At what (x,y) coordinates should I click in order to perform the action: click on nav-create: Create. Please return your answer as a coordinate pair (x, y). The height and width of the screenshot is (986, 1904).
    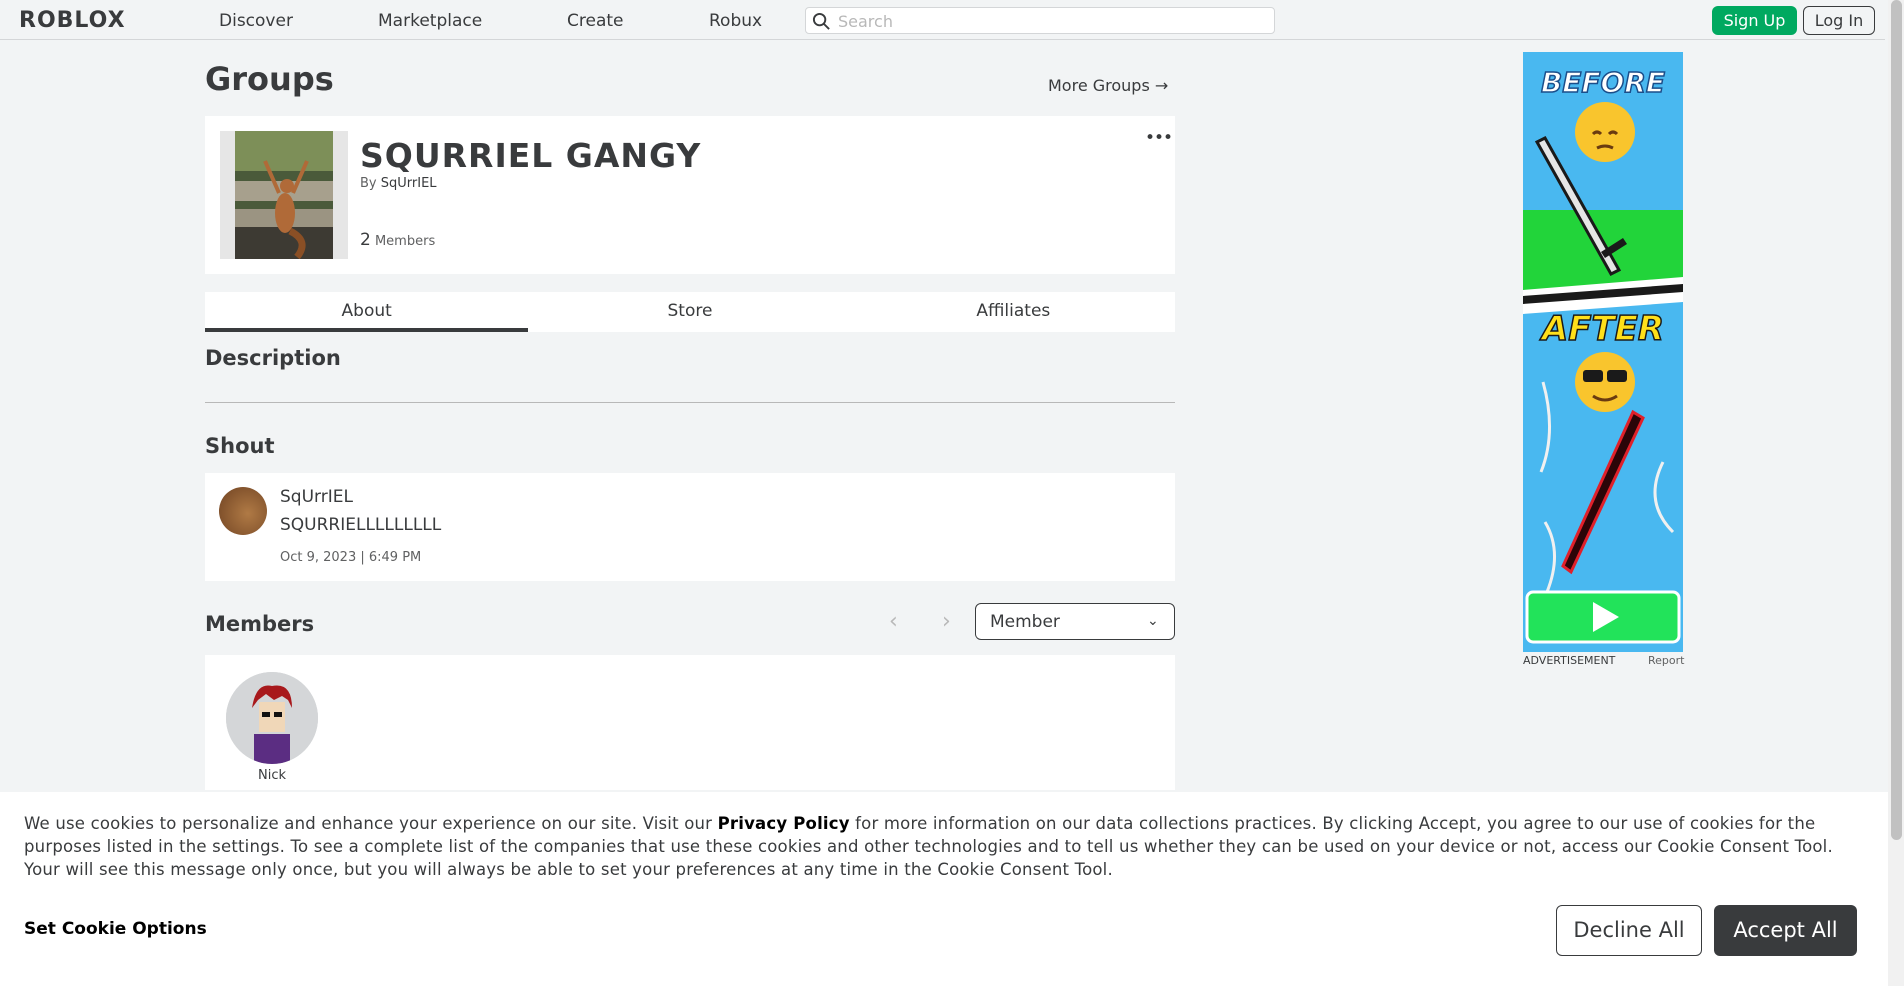
    Looking at the image, I should click on (595, 21).